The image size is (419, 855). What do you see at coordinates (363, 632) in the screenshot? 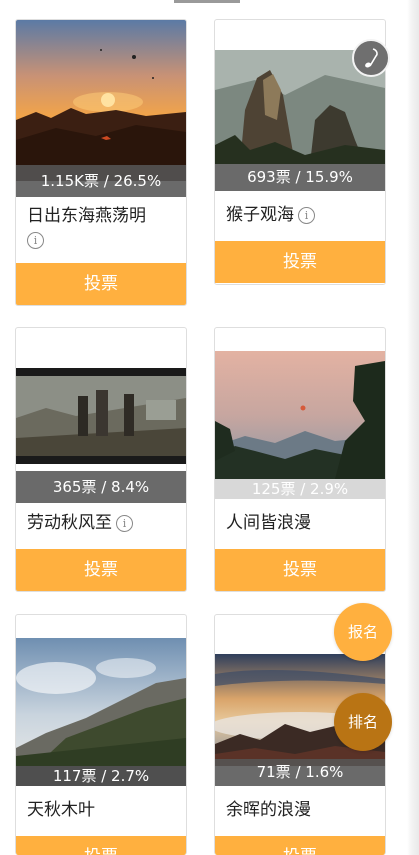
I see `register-fab: 报名` at bounding box center [363, 632].